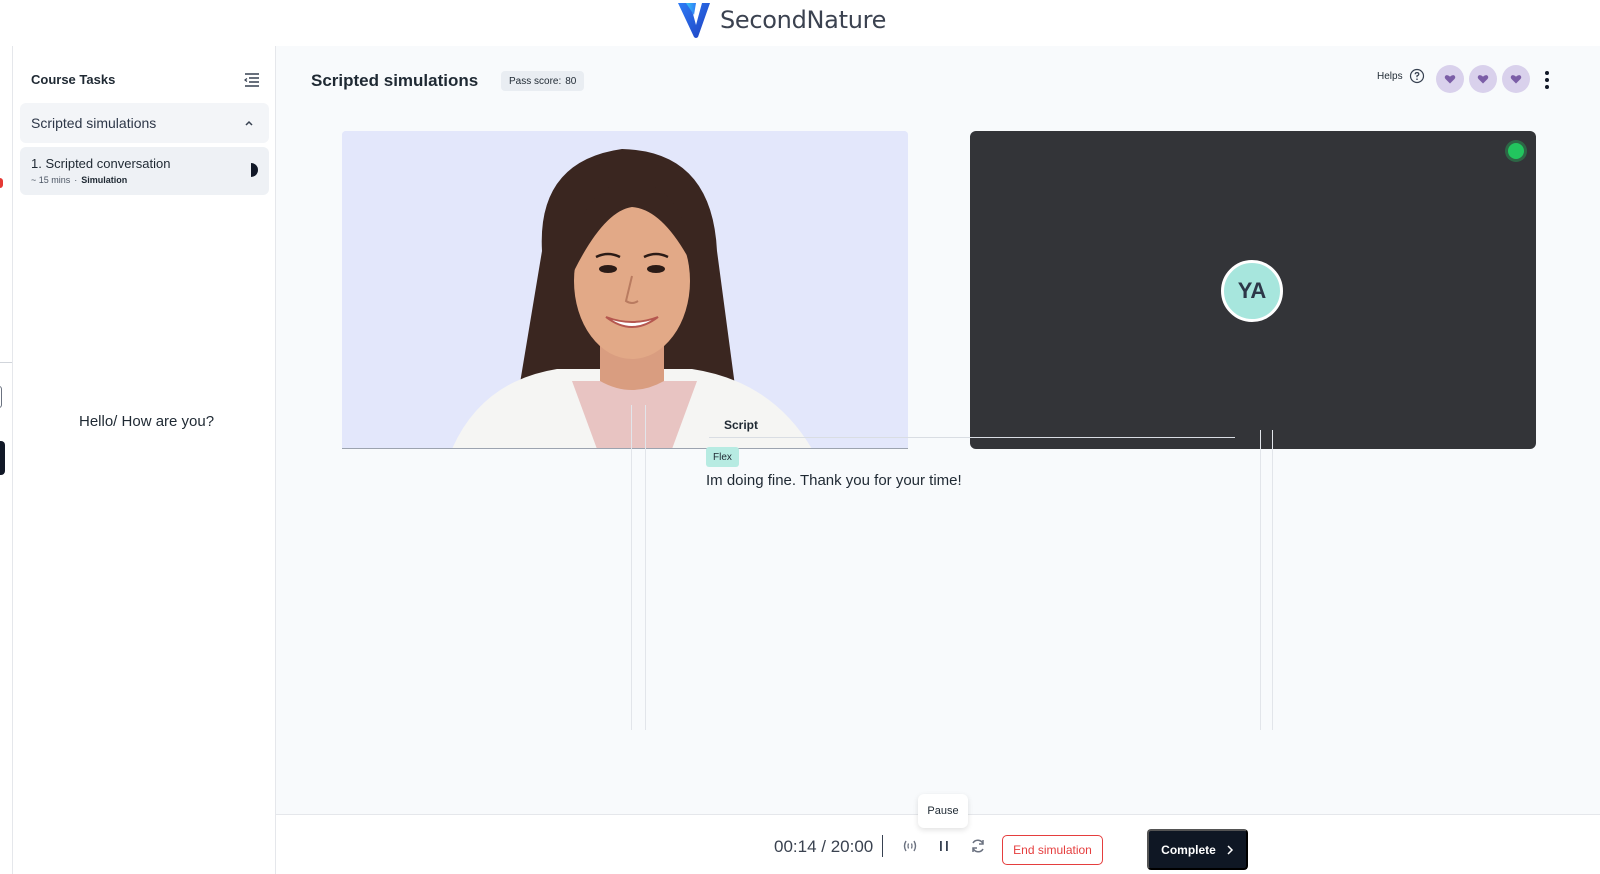 Image resolution: width=1600 pixels, height=874 pixels. What do you see at coordinates (1, 397) in the screenshot?
I see `rail-toggle` at bounding box center [1, 397].